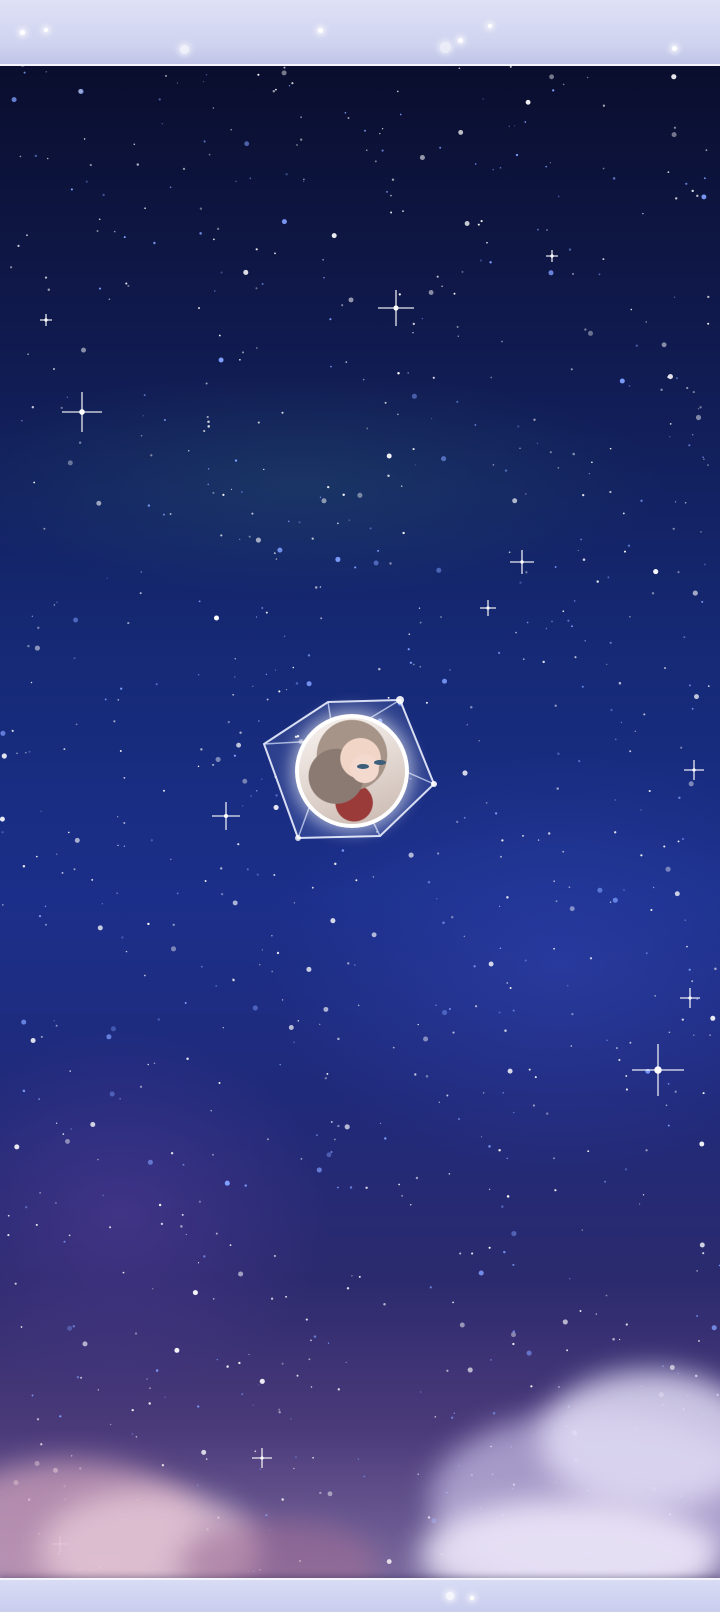 The width and height of the screenshot is (720, 1612). What do you see at coordinates (82, 412) in the screenshot?
I see `twinkle-star-icon` at bounding box center [82, 412].